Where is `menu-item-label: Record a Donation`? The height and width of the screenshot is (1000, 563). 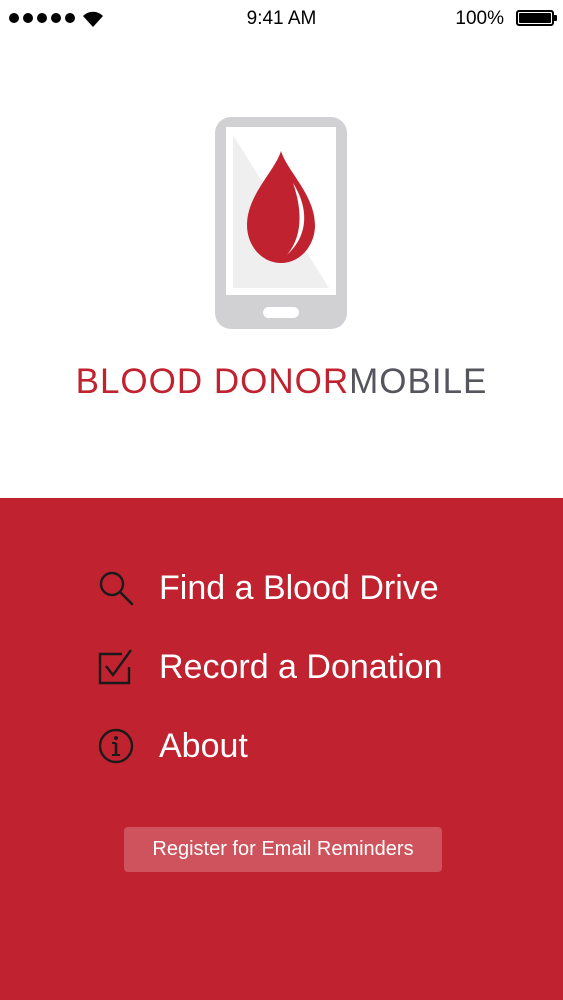 menu-item-label: Record a Donation is located at coordinates (301, 666).